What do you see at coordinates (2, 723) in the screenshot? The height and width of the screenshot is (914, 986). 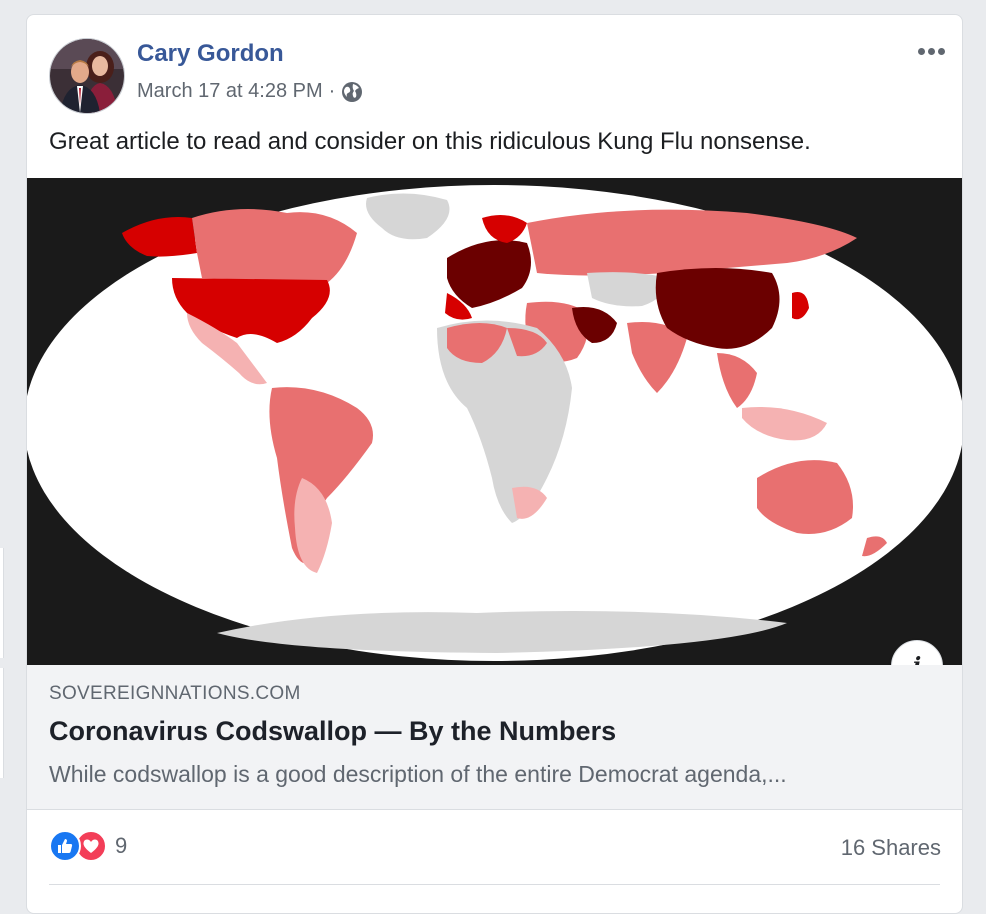 I see `sidebar-fragment-bottom` at bounding box center [2, 723].